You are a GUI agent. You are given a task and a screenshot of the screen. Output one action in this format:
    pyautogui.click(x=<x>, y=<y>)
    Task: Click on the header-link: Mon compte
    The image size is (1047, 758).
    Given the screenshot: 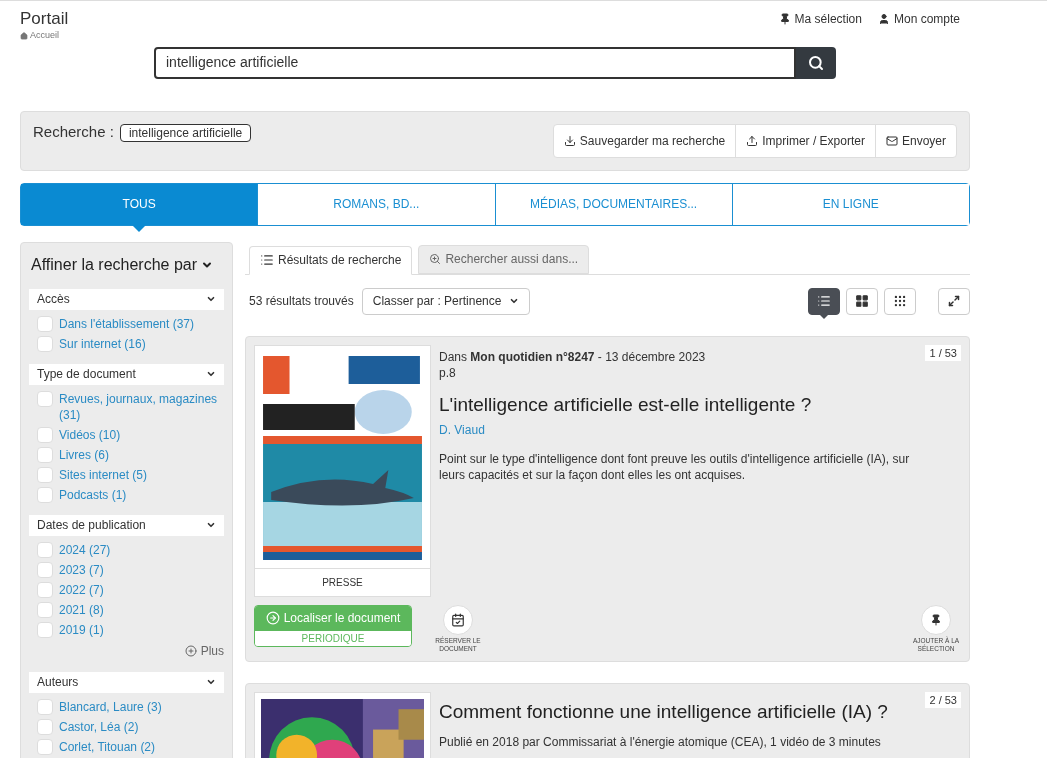 What is the action you would take?
    pyautogui.click(x=918, y=19)
    